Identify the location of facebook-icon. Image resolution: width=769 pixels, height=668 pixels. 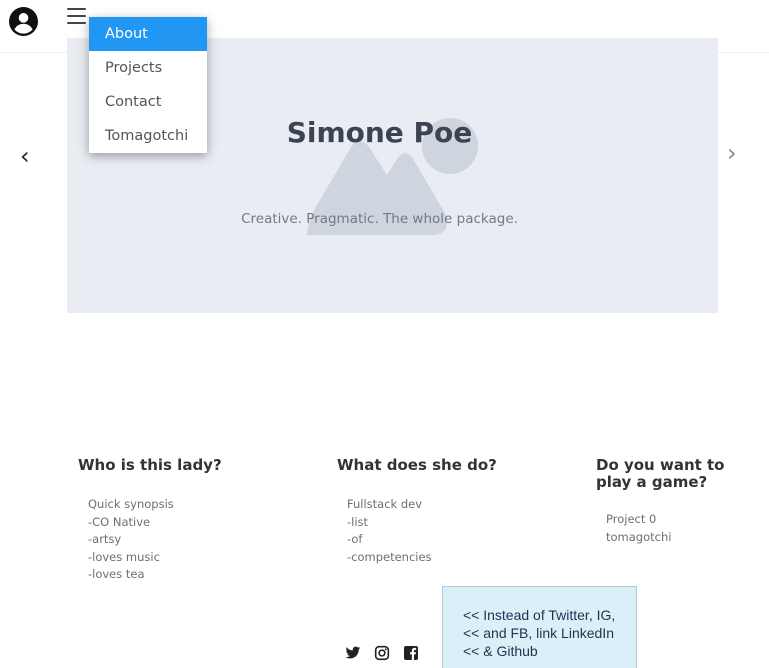
(411, 653).